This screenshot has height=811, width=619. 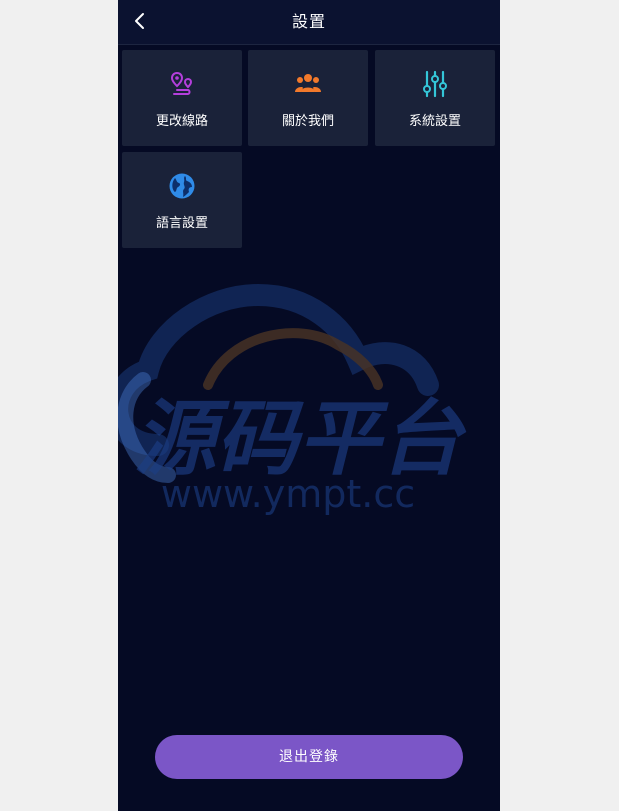 I want to click on logout-button: 退出登錄, so click(x=309, y=757).